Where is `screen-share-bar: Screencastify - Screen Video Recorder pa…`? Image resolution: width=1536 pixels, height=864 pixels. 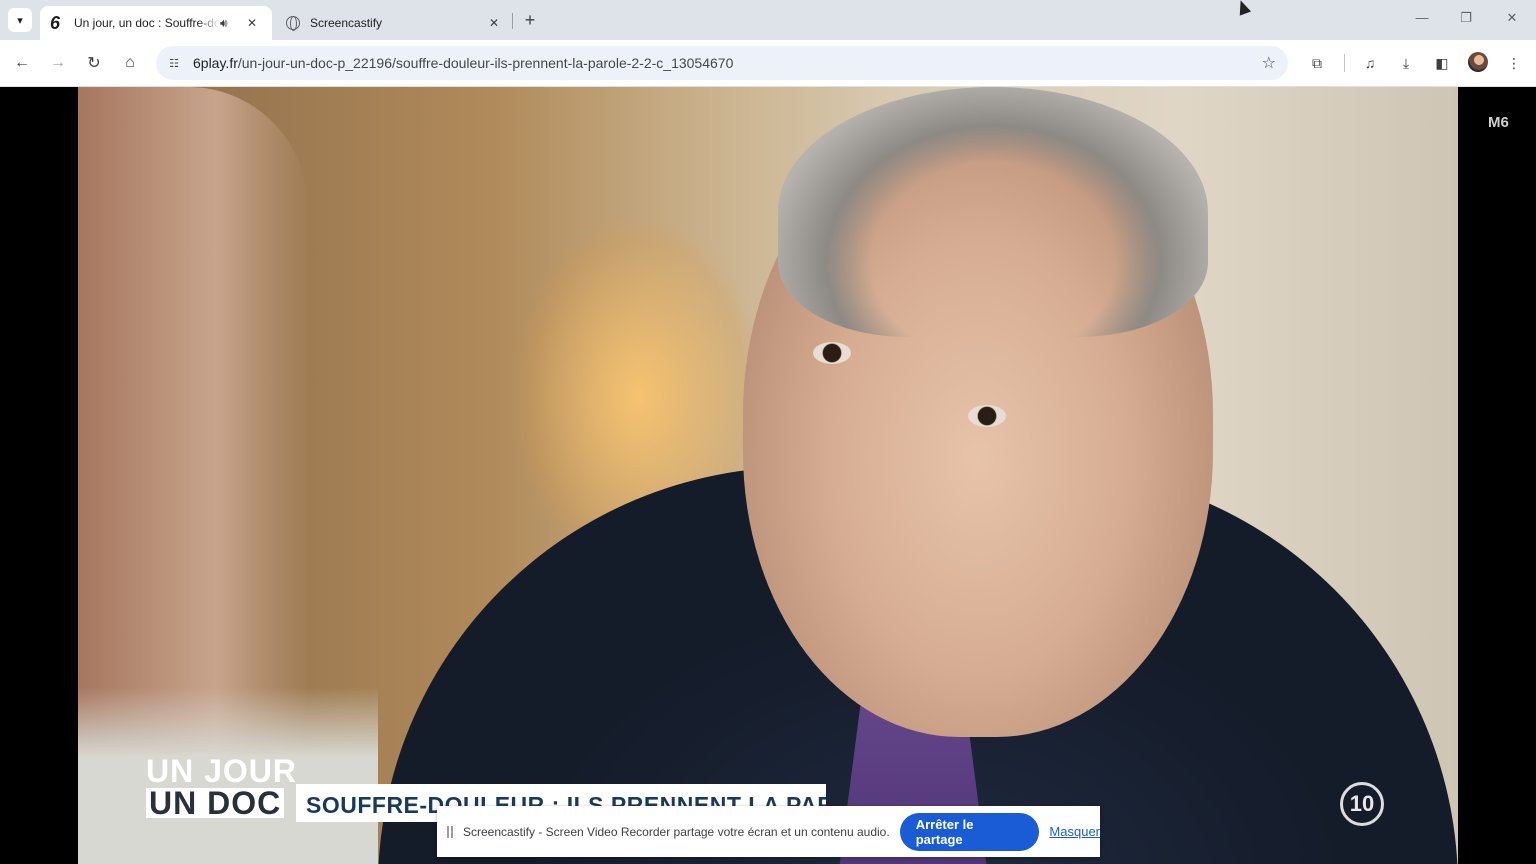 screen-share-bar: Screencastify - Screen Video Recorder pa… is located at coordinates (768, 831).